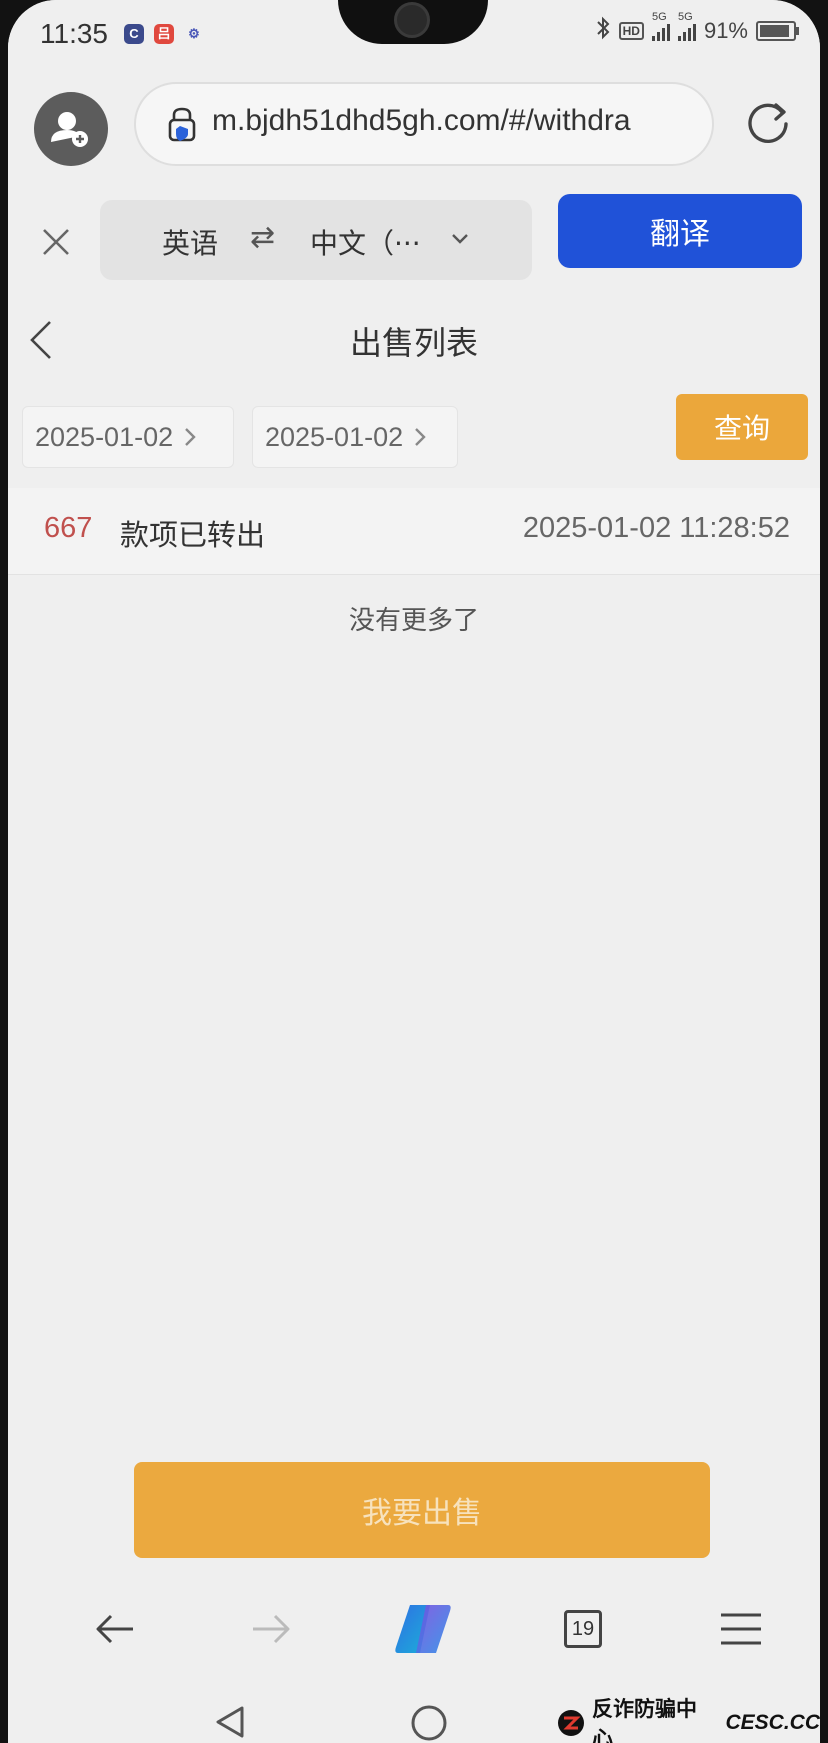 The height and width of the screenshot is (1743, 828). I want to click on date-filter: 2025-01-02 2025-01-02 查询, so click(414, 432).